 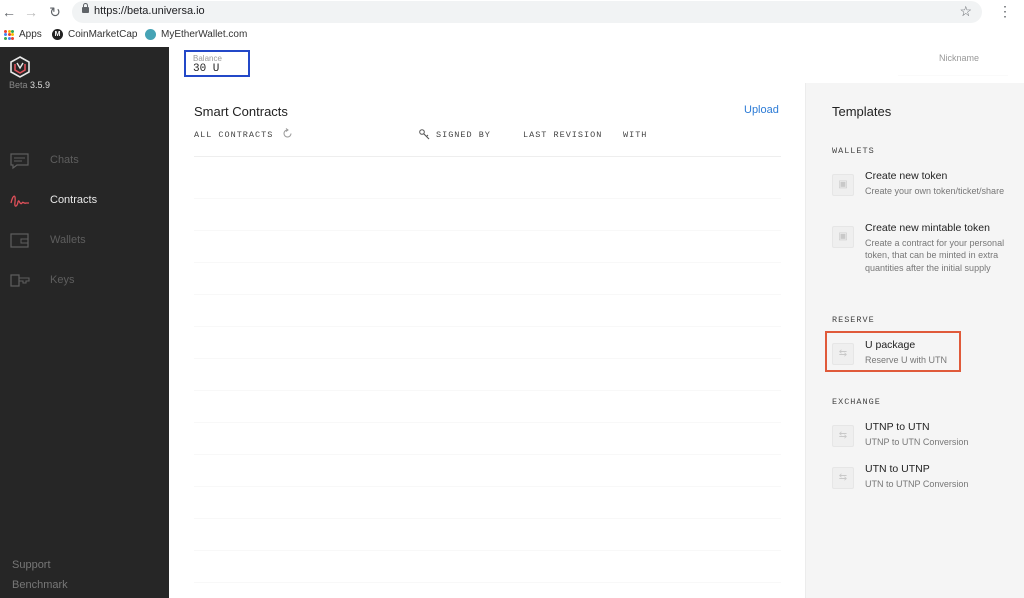 I want to click on forward-icon: →, so click(x=31, y=12).